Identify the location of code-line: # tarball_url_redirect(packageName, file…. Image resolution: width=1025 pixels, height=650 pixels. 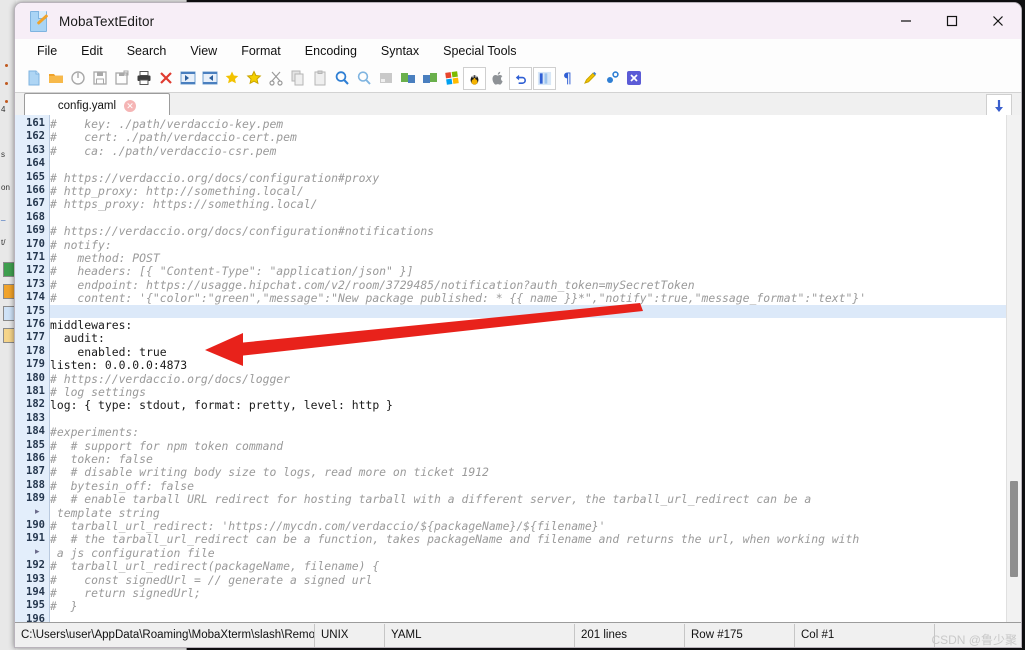
(214, 566).